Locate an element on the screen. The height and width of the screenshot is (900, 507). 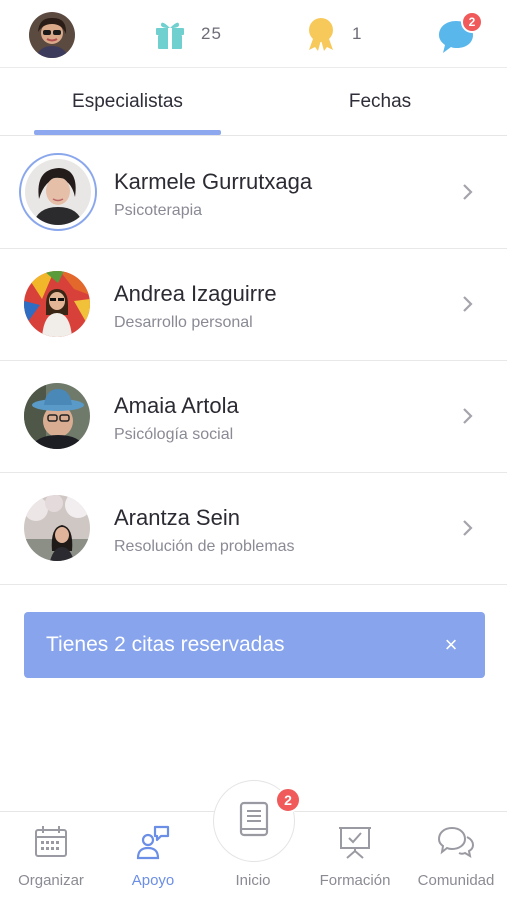
specialist-name: Arantza Sein is located at coordinates (177, 517).